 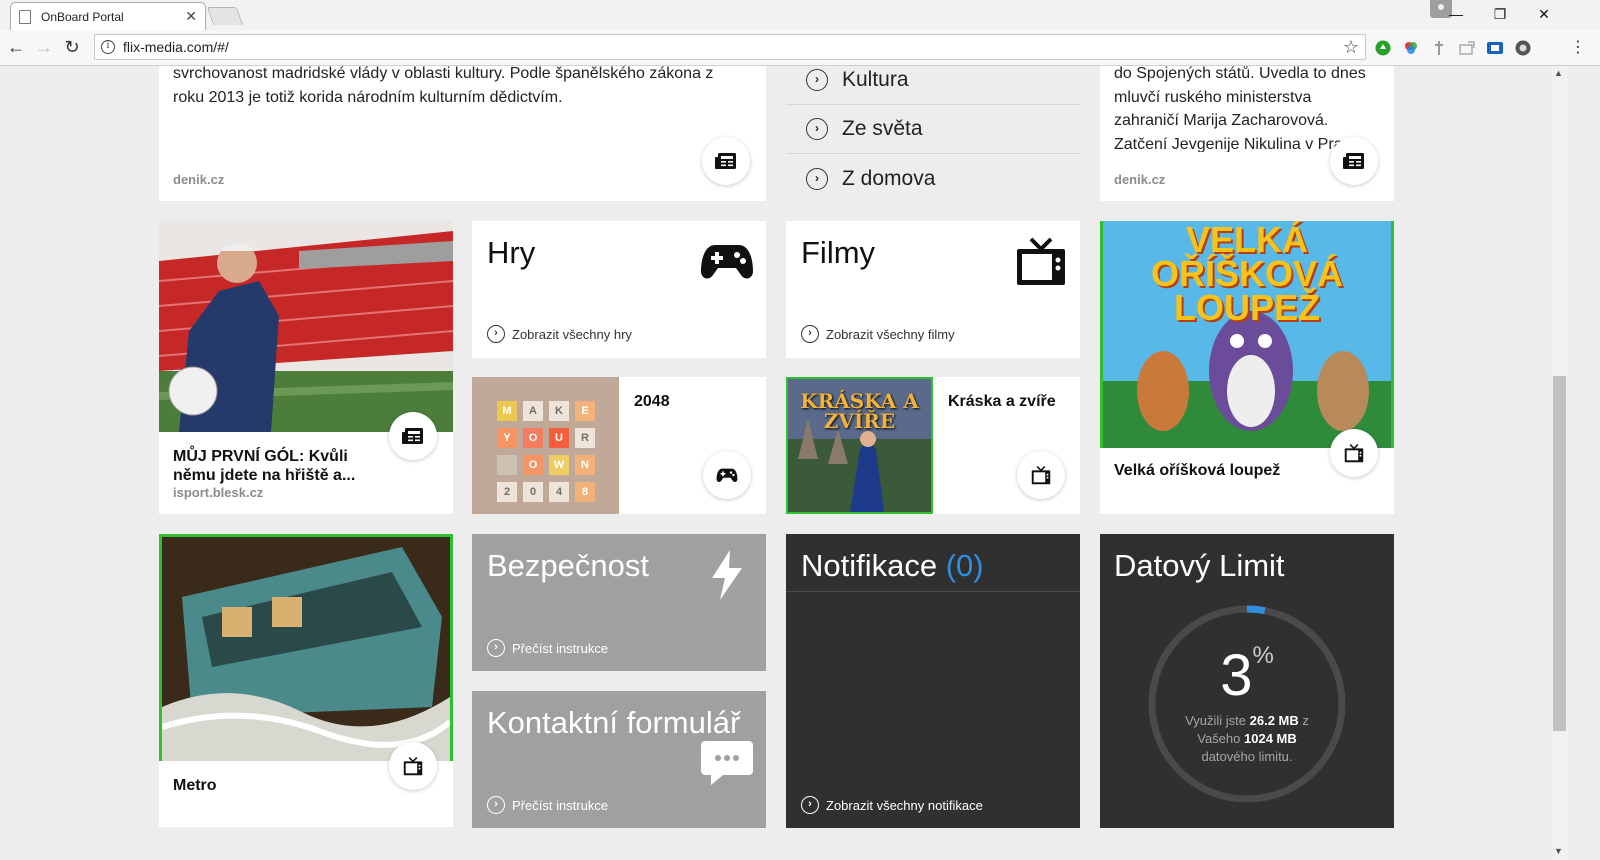 I want to click on reload-icon: ↻, so click(x=72, y=47).